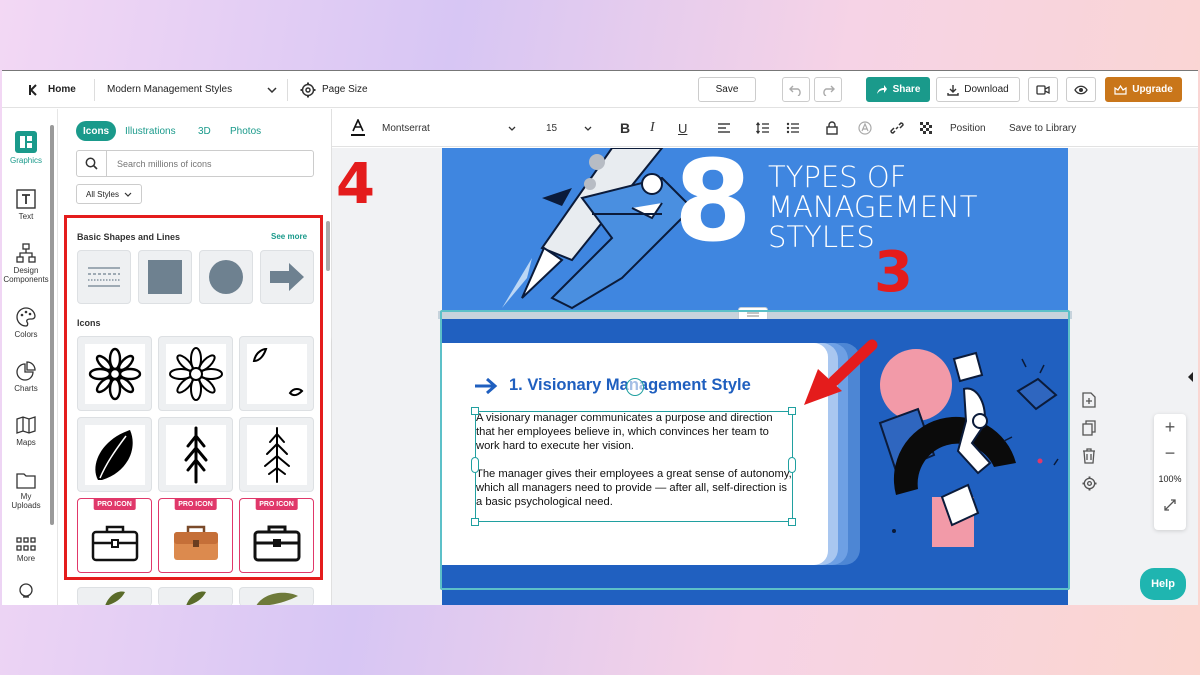 The image size is (1200, 675). I want to click on icon-search, so click(195, 163).